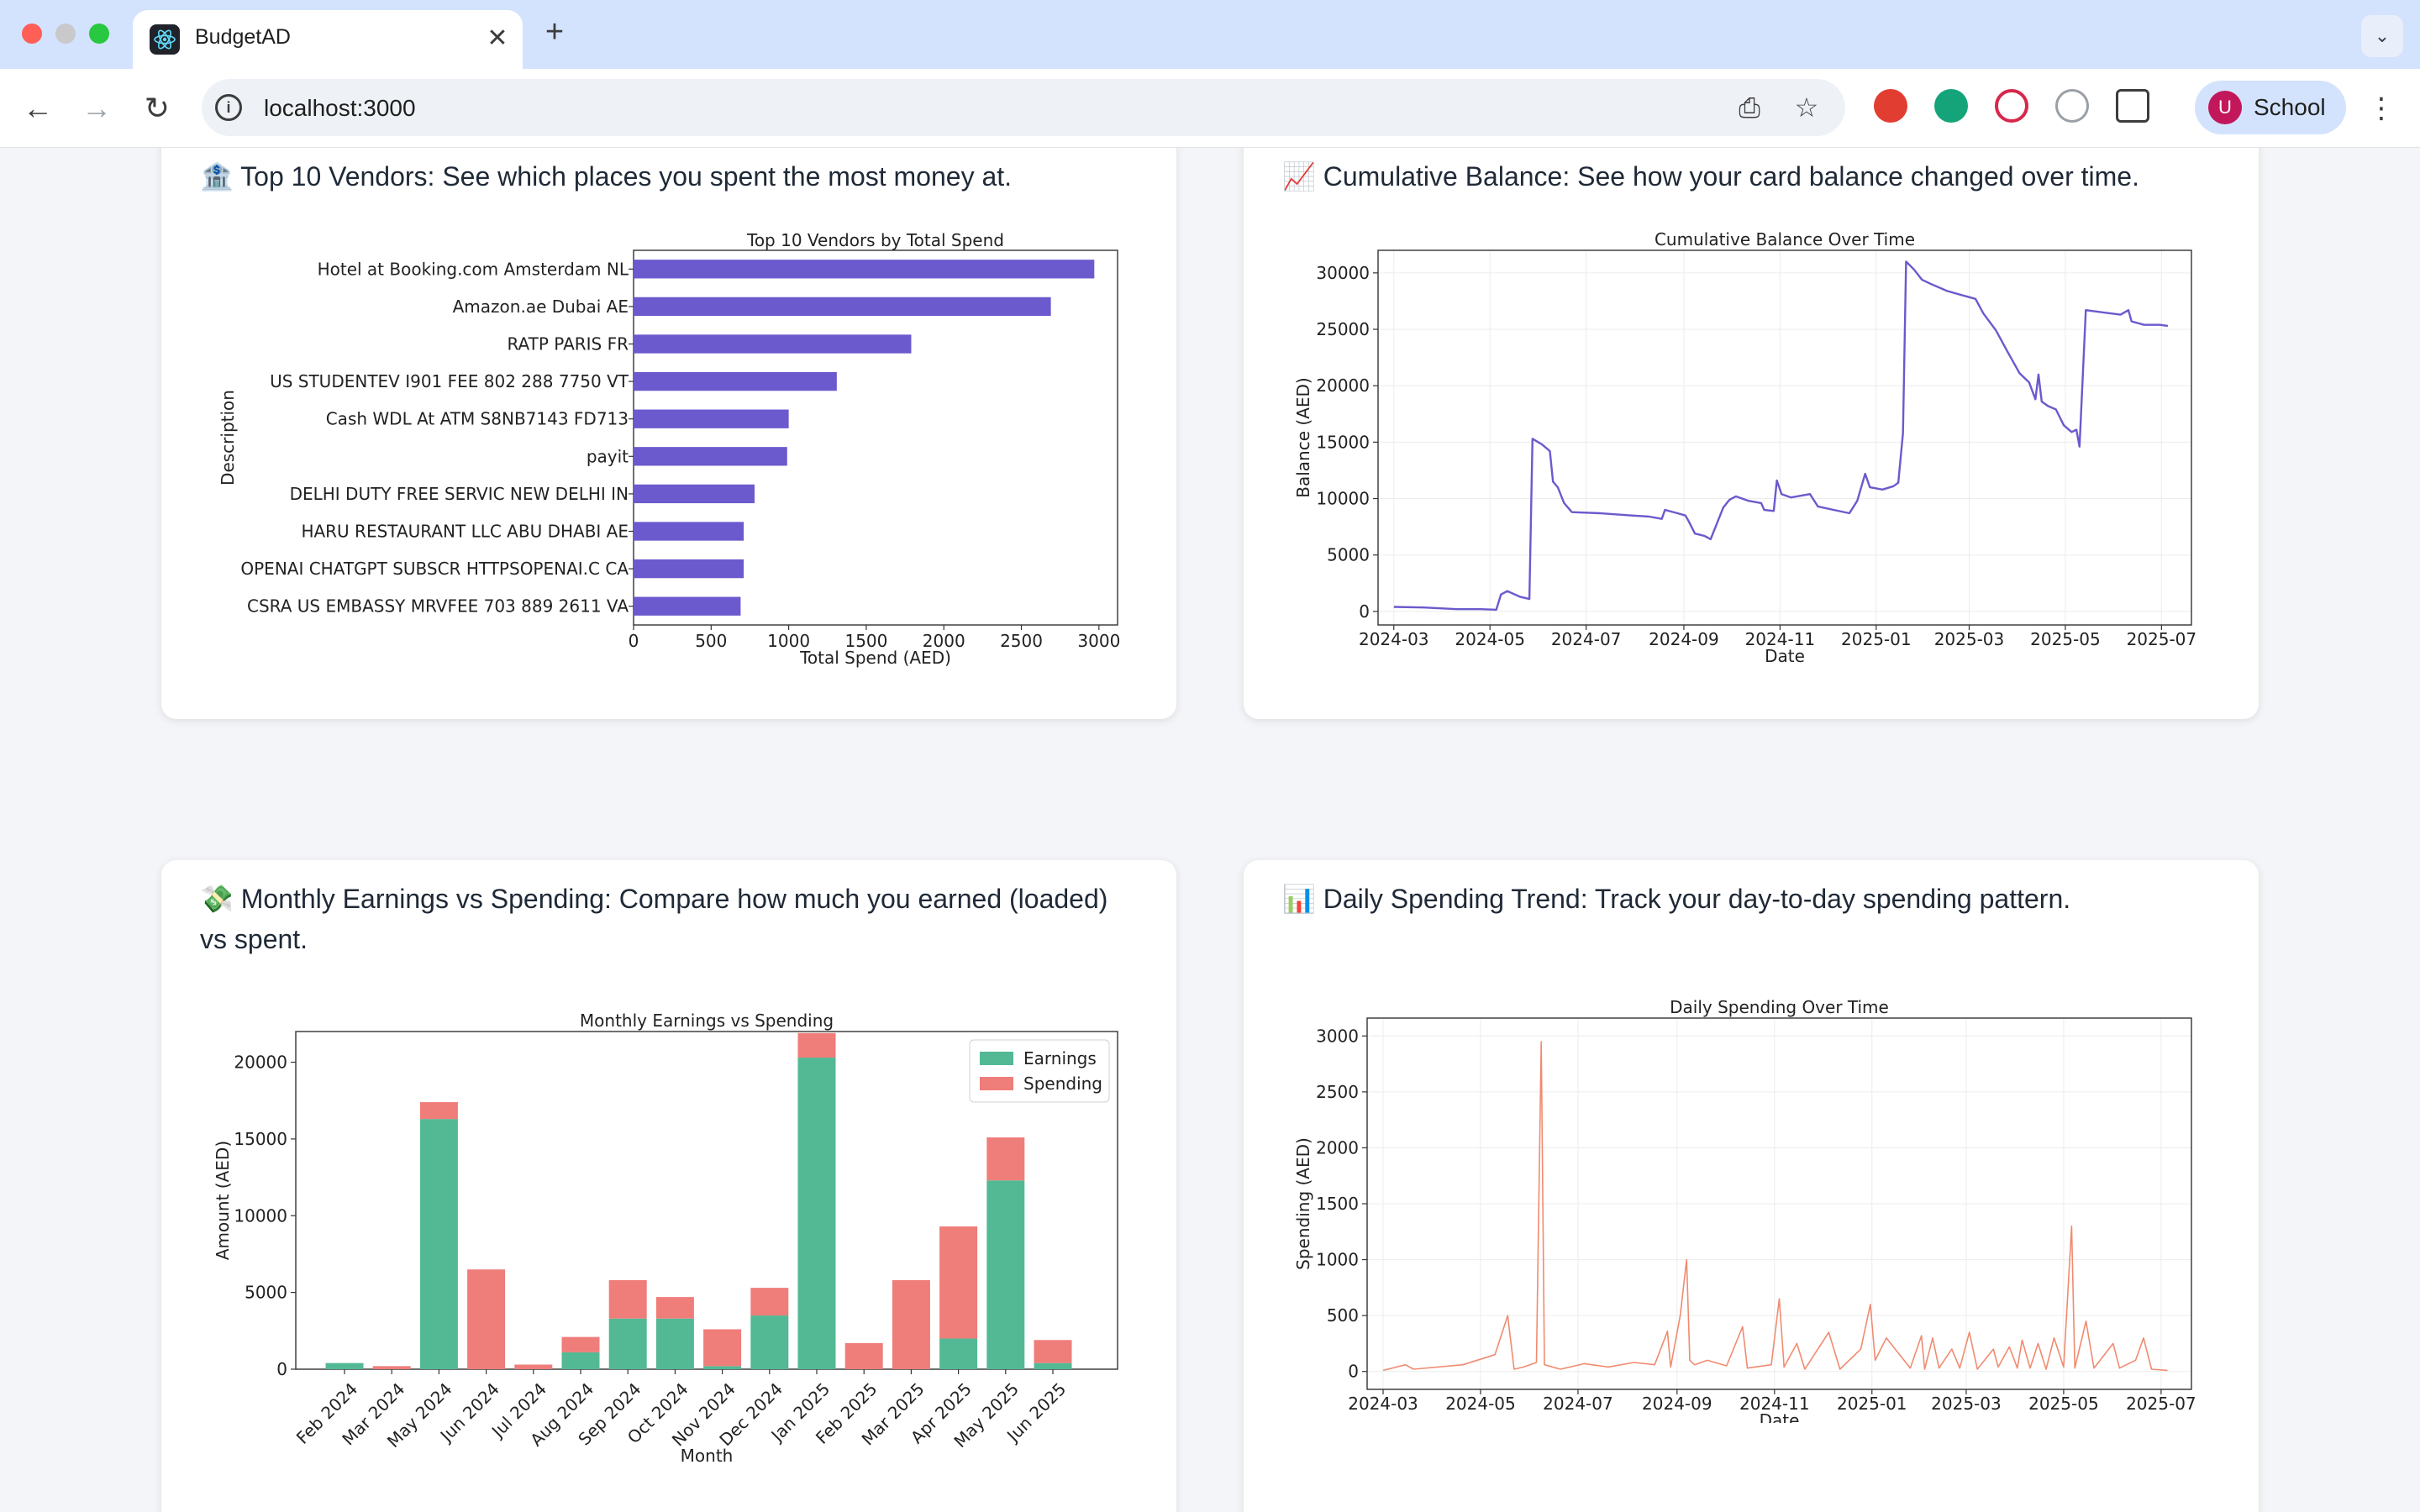  What do you see at coordinates (478, 419) in the screenshot?
I see `y-tick-label: Cash WDL At ATM S8NB7143 FD713` at bounding box center [478, 419].